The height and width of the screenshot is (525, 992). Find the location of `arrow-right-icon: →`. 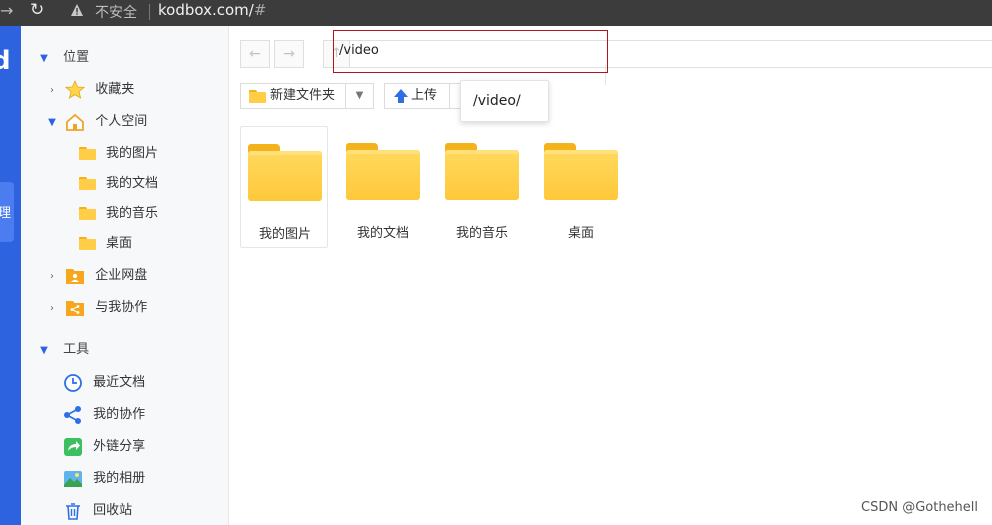

arrow-right-icon: → is located at coordinates (289, 54).